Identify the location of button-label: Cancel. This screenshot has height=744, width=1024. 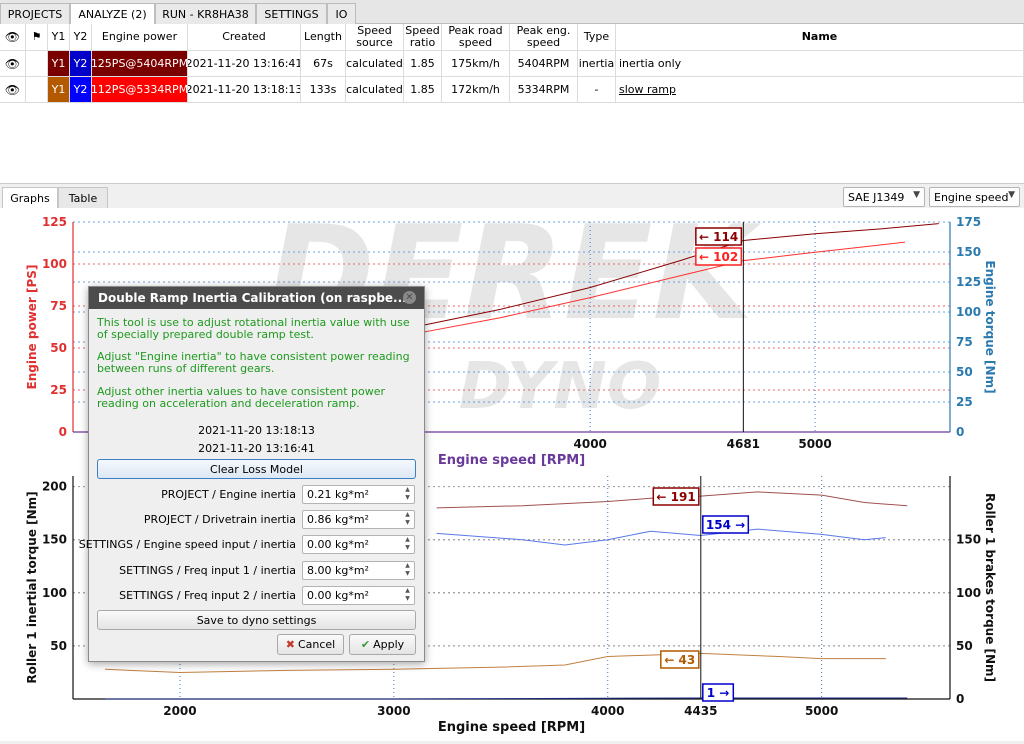
(316, 644).